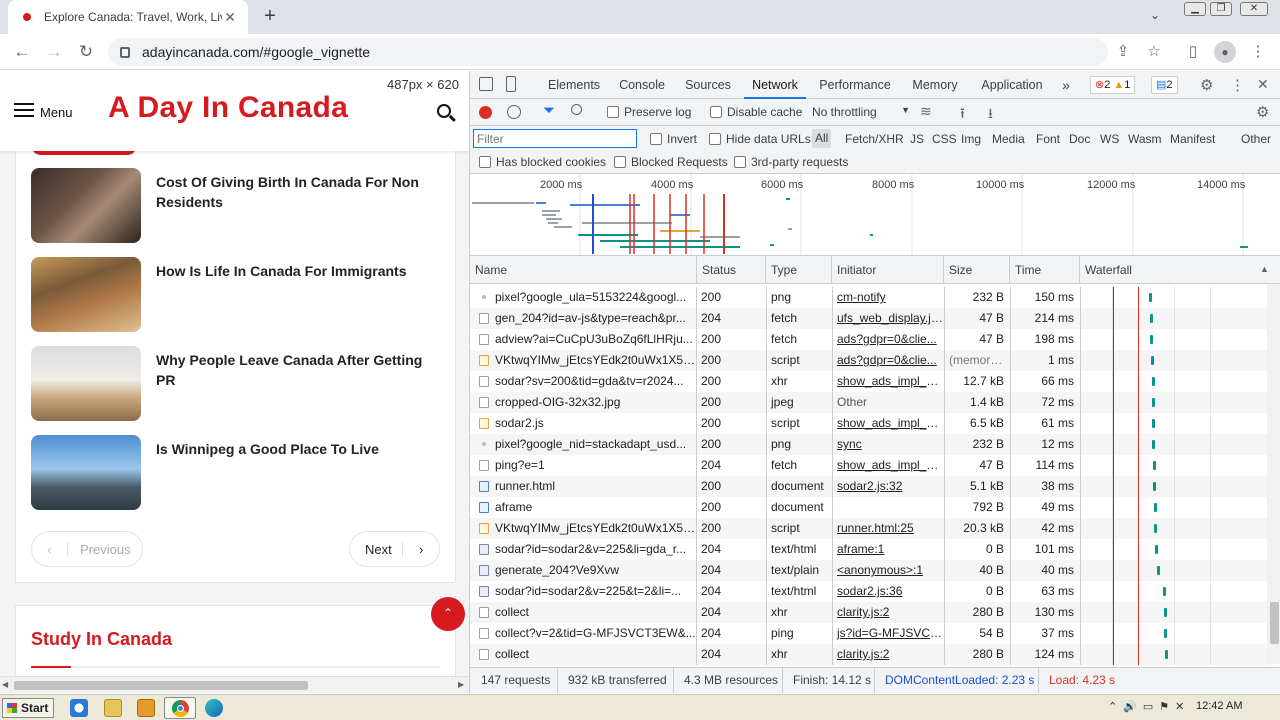 This screenshot has height=720, width=1280. I want to click on type-filter-js: JS, so click(917, 139).